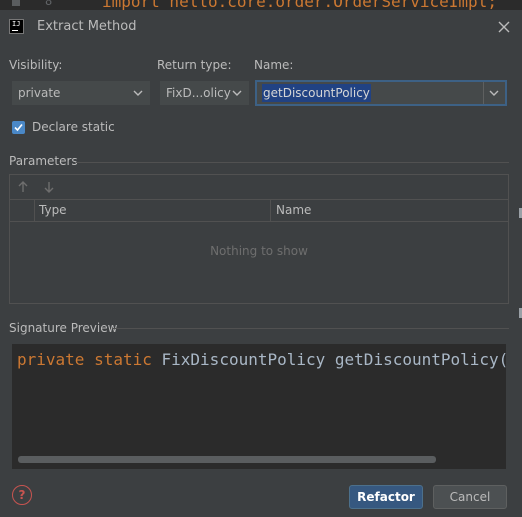 Image resolution: width=522 pixels, height=517 pixels. What do you see at coordinates (43, 161) in the screenshot?
I see `parameters-title: Parameters` at bounding box center [43, 161].